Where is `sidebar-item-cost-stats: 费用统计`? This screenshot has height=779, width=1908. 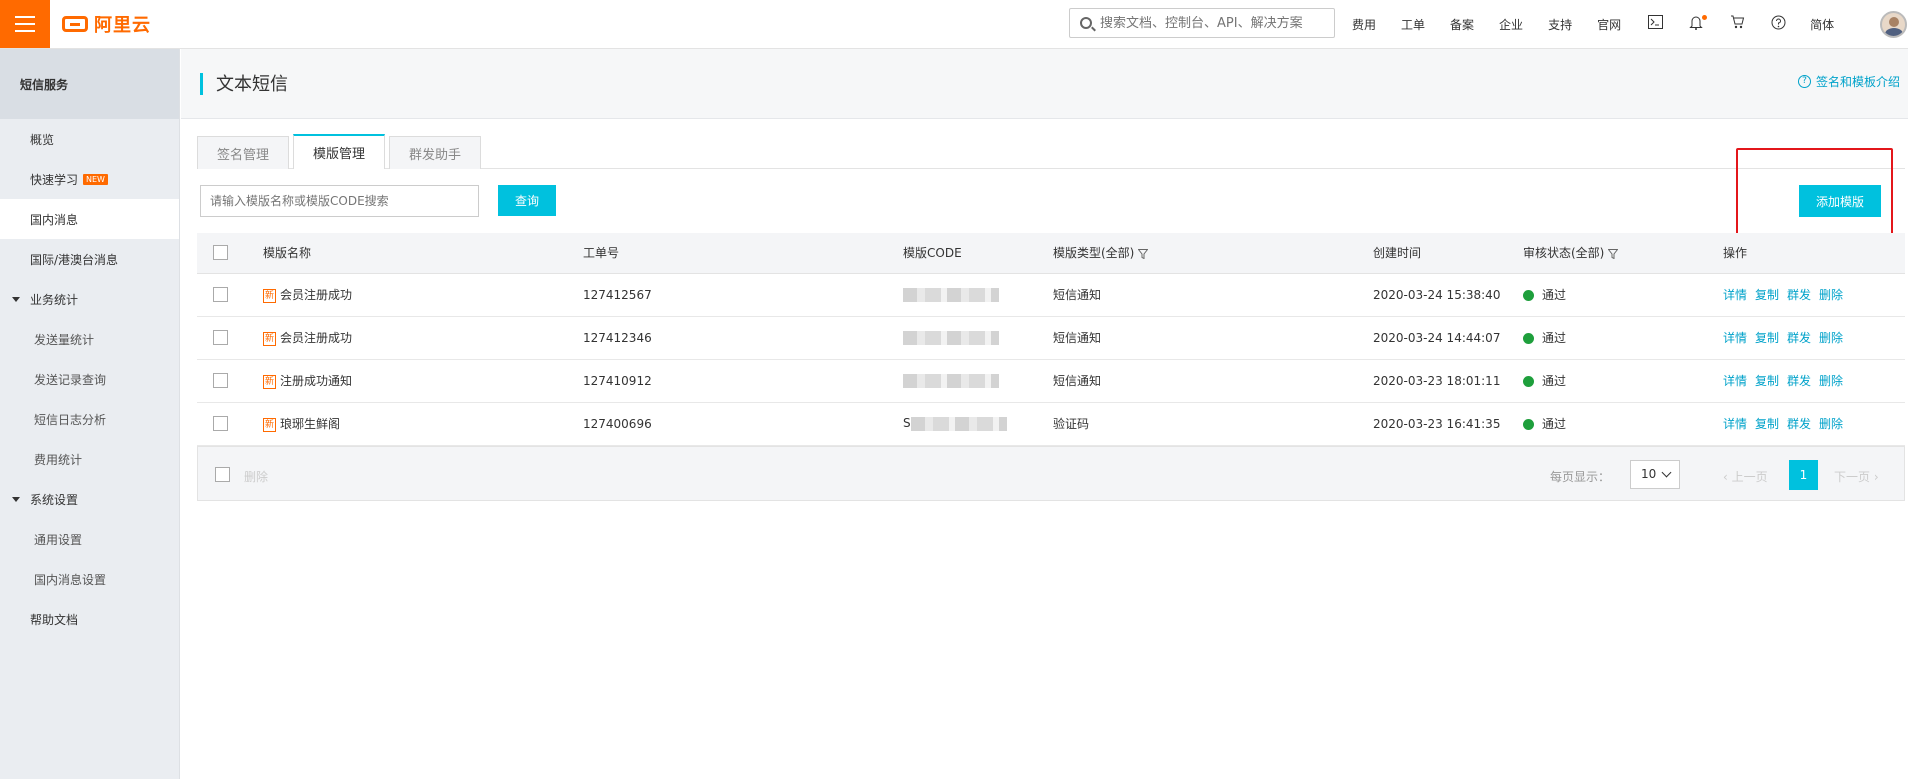
sidebar-item-cost-stats: 费用统计 is located at coordinates (89, 459).